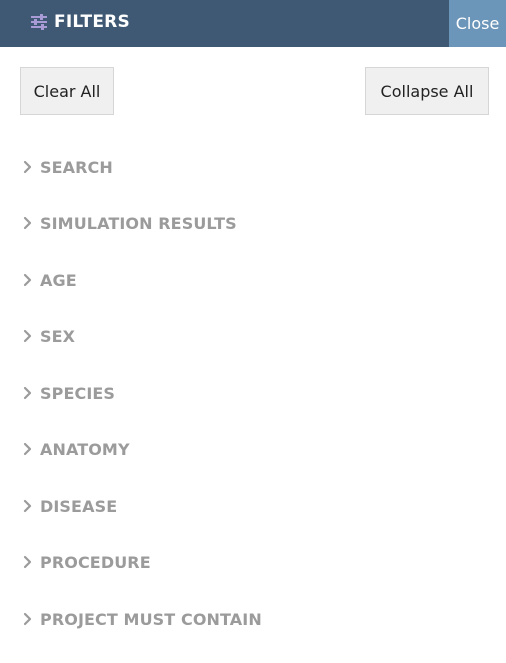 This screenshot has height=663, width=506. Describe the element at coordinates (95, 562) in the screenshot. I see `filter-label: PROCEDURE` at that location.